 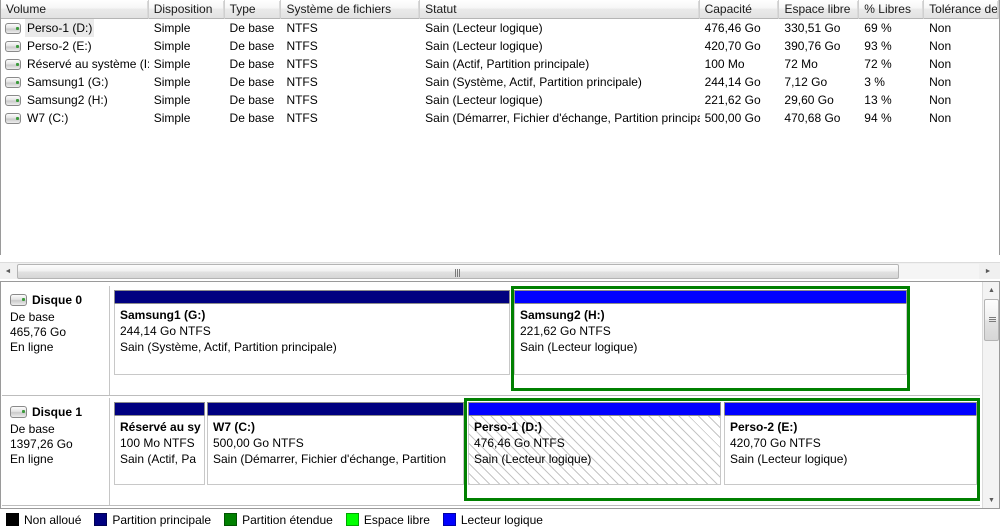 I want to click on column-header-free-space: Espace libre, so click(x=819, y=9).